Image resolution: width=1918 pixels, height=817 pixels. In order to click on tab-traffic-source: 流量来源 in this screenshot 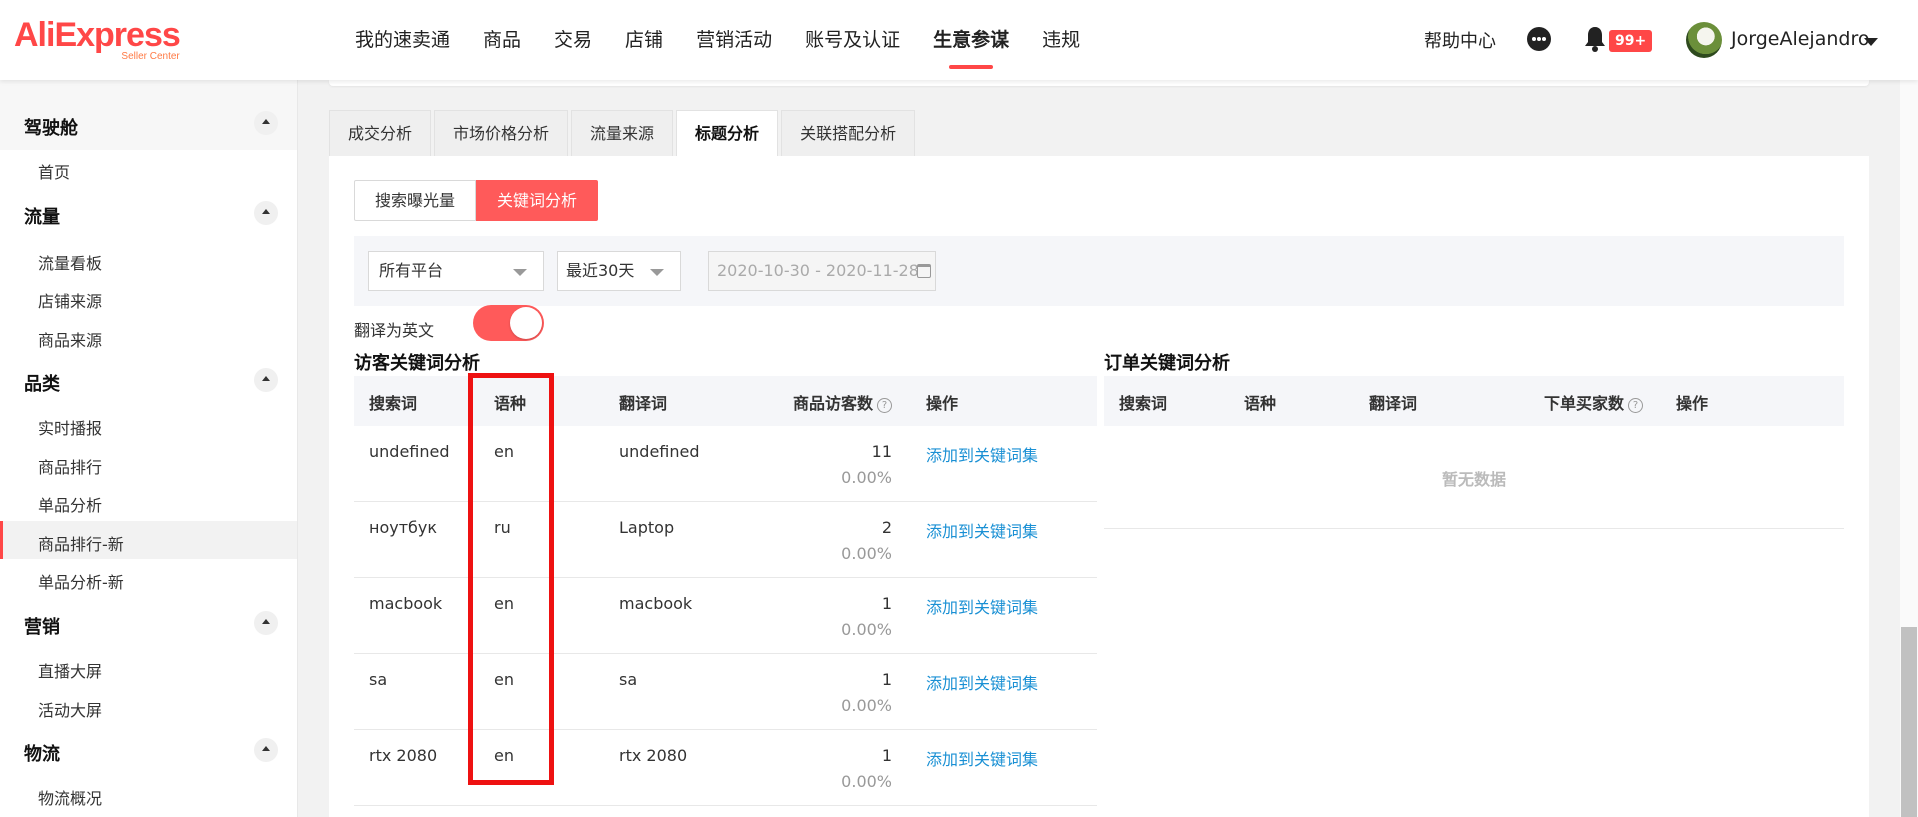, I will do `click(622, 133)`.